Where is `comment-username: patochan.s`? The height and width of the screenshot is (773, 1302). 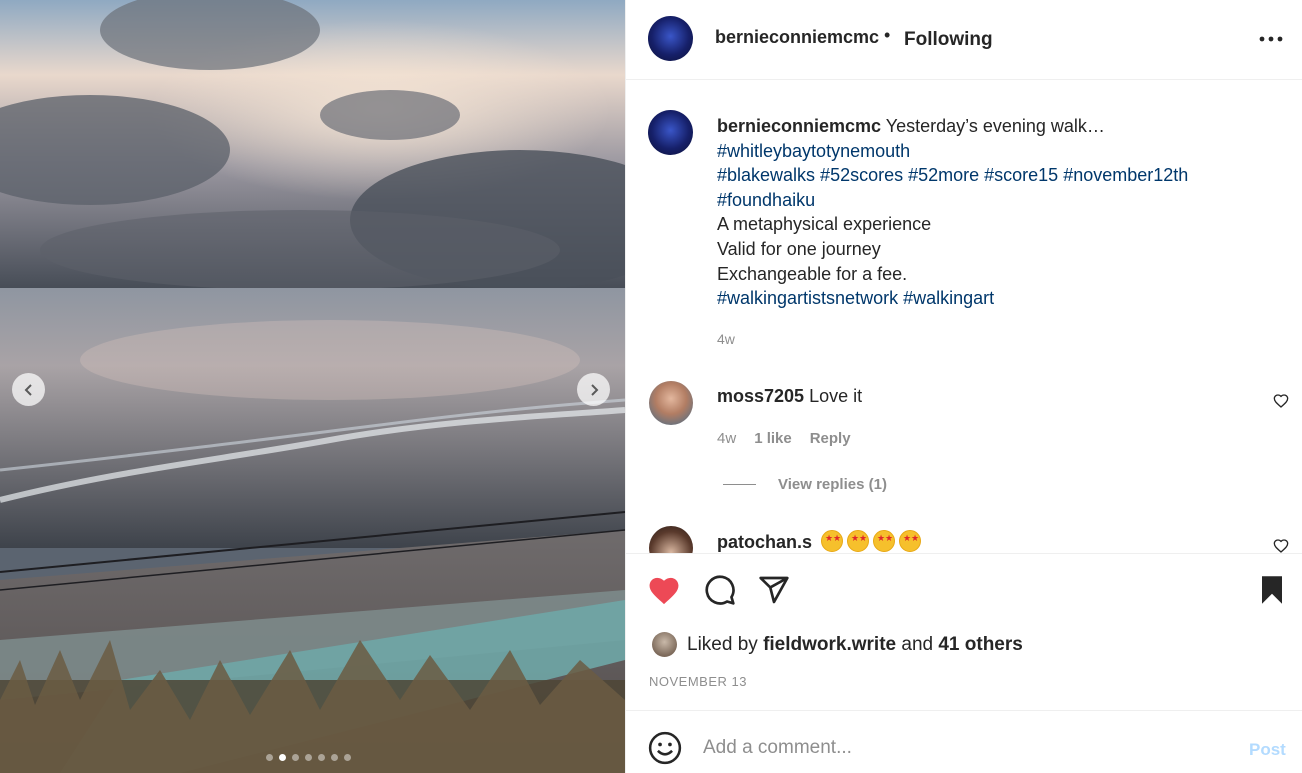
comment-username: patochan.s is located at coordinates (764, 542).